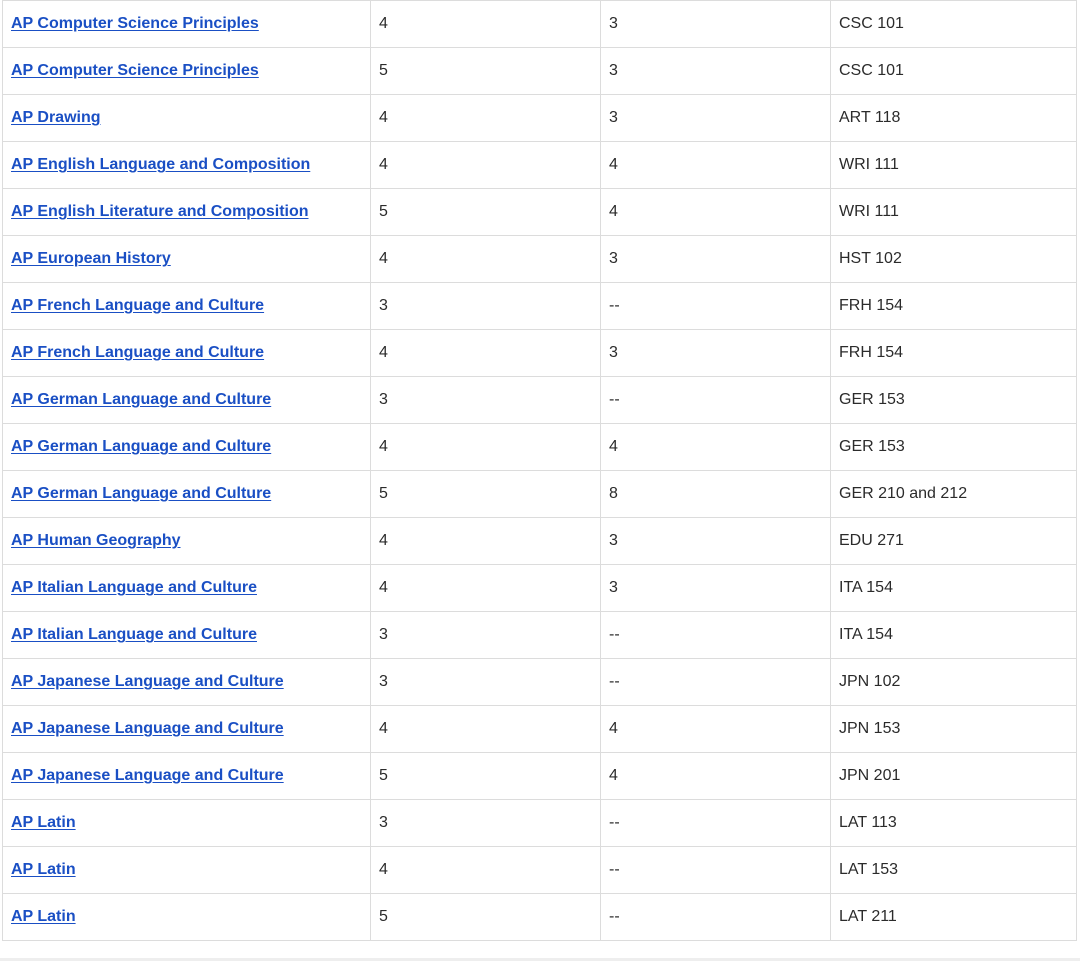  I want to click on table-row: AP Latin 3 -- LAT 113, so click(539, 823).